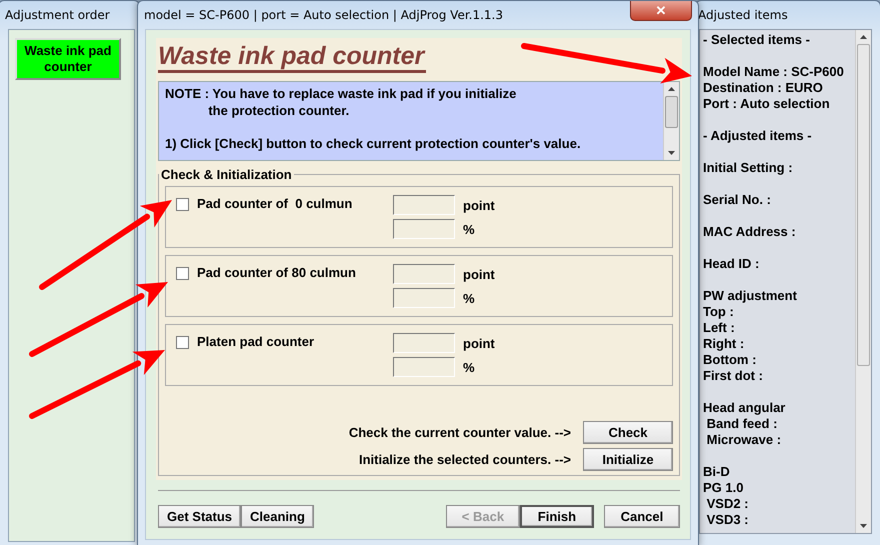 Image resolution: width=880 pixels, height=545 pixels. What do you see at coordinates (642, 516) in the screenshot?
I see `cancel-button: Cancel` at bounding box center [642, 516].